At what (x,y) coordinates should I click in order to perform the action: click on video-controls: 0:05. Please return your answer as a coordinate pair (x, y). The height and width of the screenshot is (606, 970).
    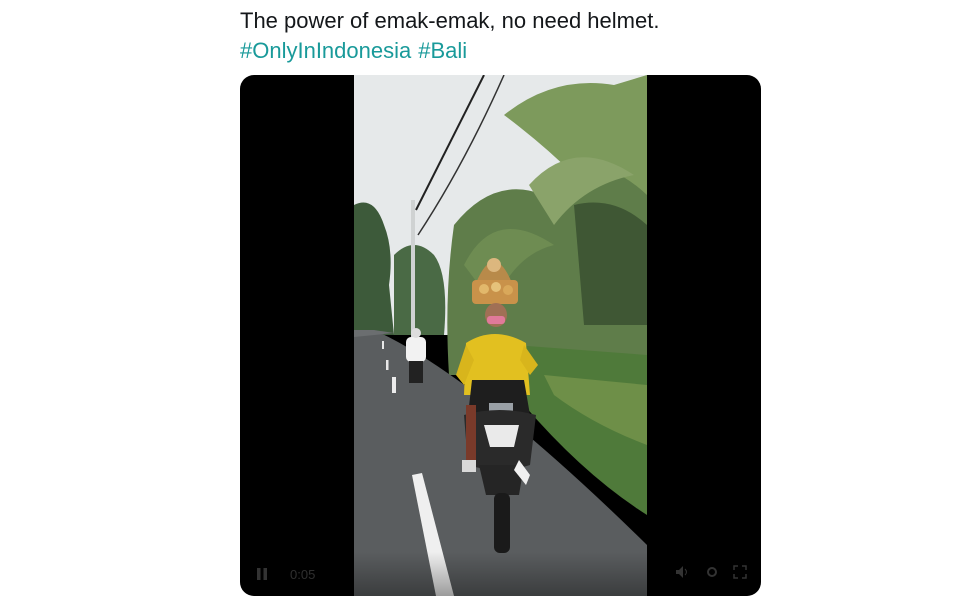
    Looking at the image, I should click on (500, 574).